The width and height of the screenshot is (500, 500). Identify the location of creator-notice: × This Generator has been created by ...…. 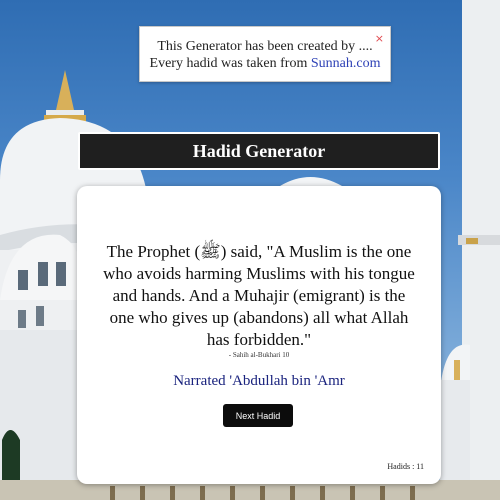
(265, 54).